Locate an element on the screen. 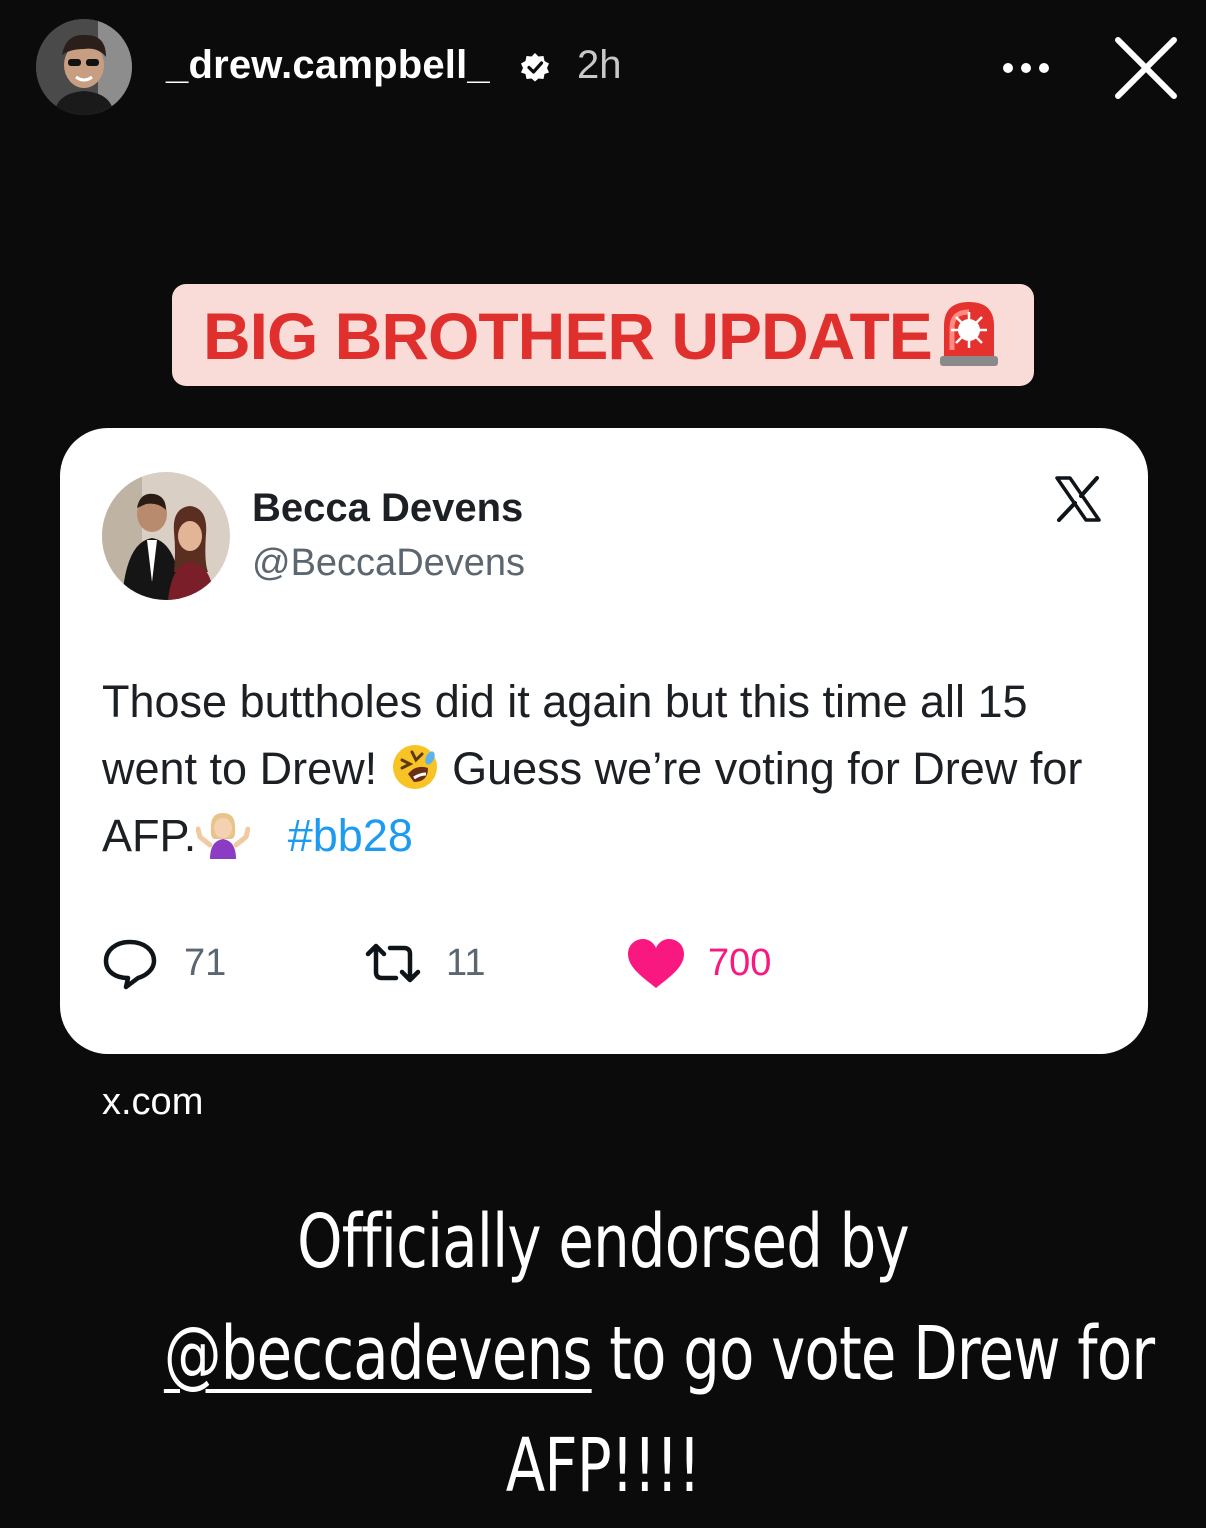  story-username: _drew.campbell_ is located at coordinates (328, 65).